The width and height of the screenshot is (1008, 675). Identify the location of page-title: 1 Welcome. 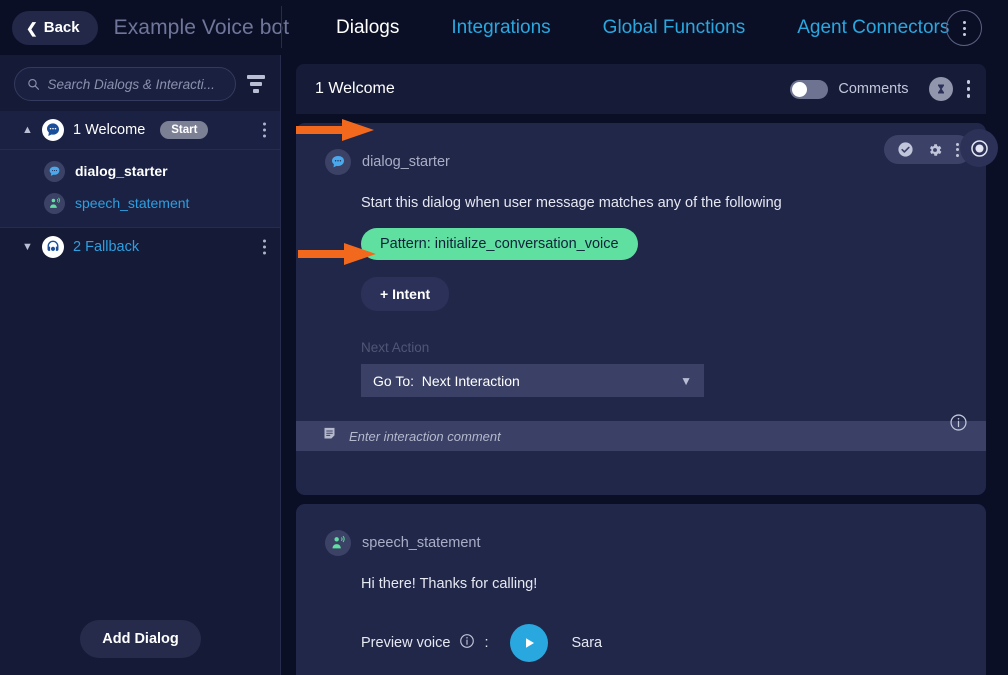
(355, 88).